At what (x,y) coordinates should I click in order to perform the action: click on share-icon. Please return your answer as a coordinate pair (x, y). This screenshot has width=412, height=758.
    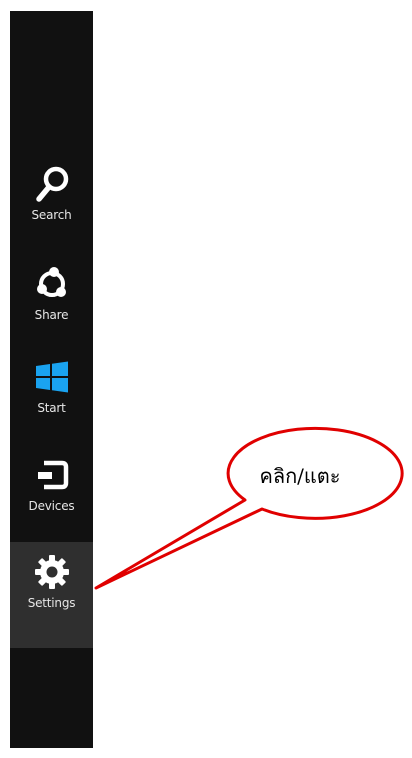
    Looking at the image, I should click on (52, 284).